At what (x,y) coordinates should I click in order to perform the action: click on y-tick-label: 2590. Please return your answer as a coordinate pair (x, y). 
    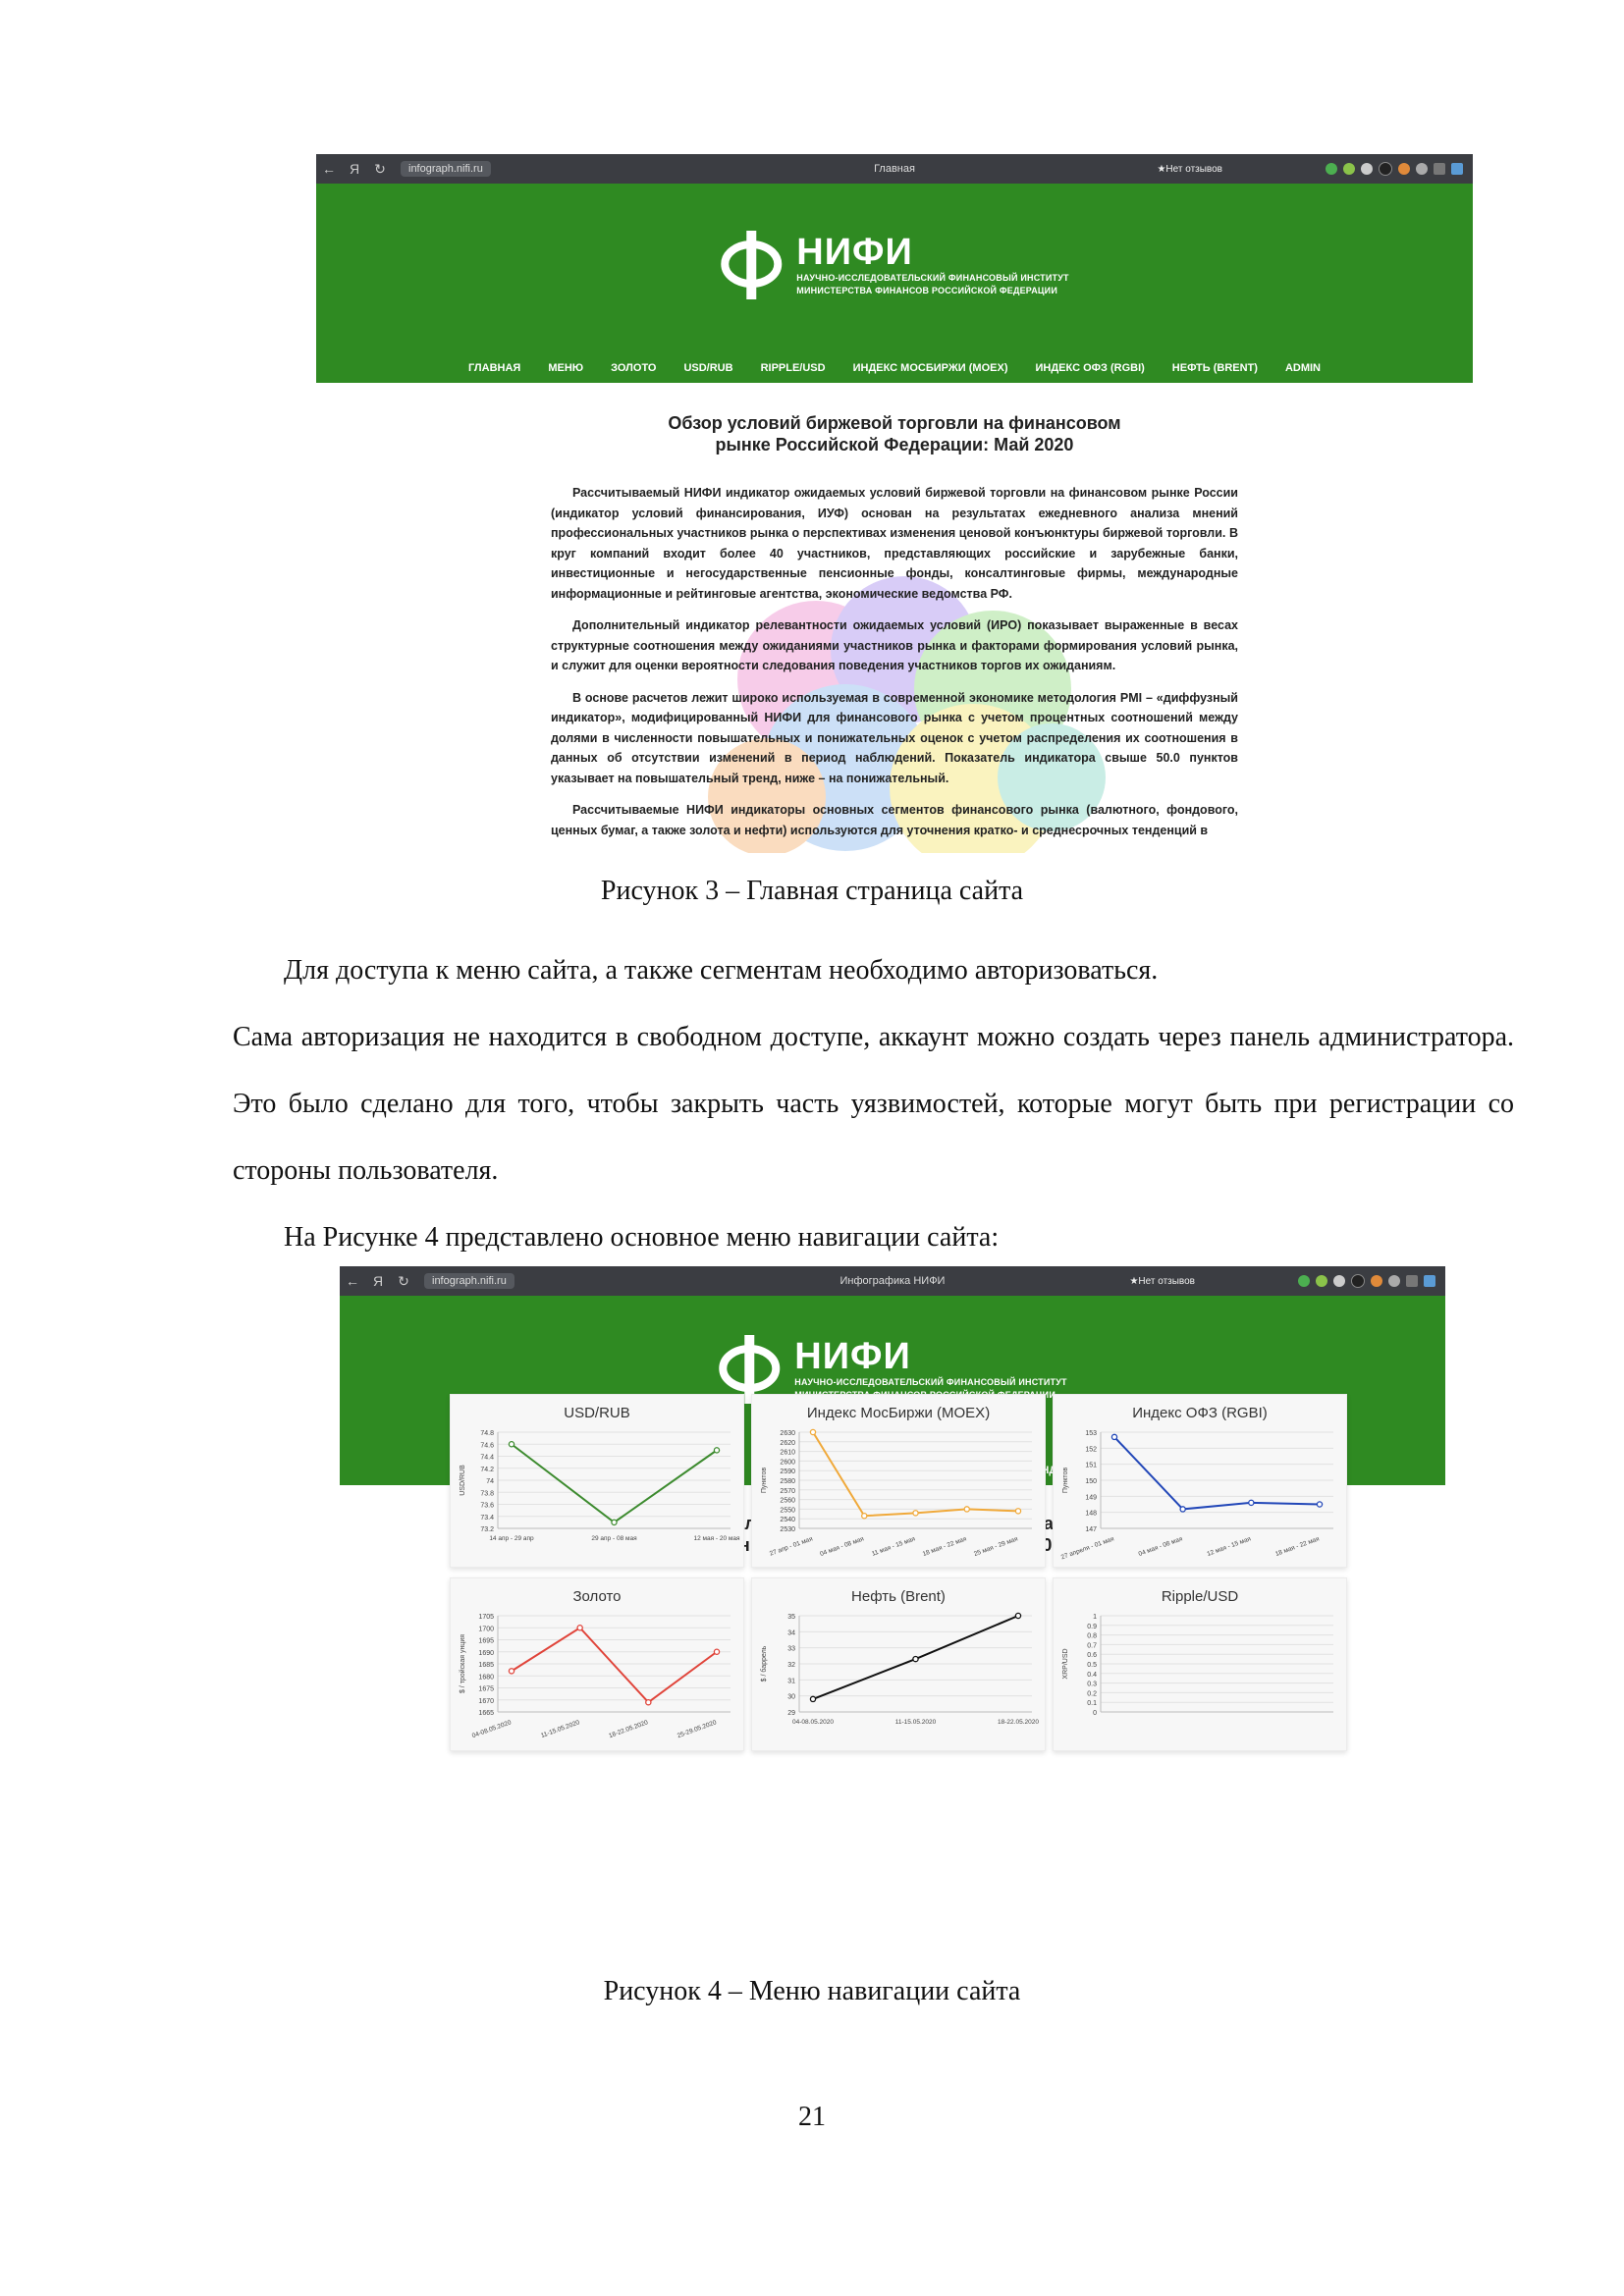
    Looking at the image, I should click on (787, 1471).